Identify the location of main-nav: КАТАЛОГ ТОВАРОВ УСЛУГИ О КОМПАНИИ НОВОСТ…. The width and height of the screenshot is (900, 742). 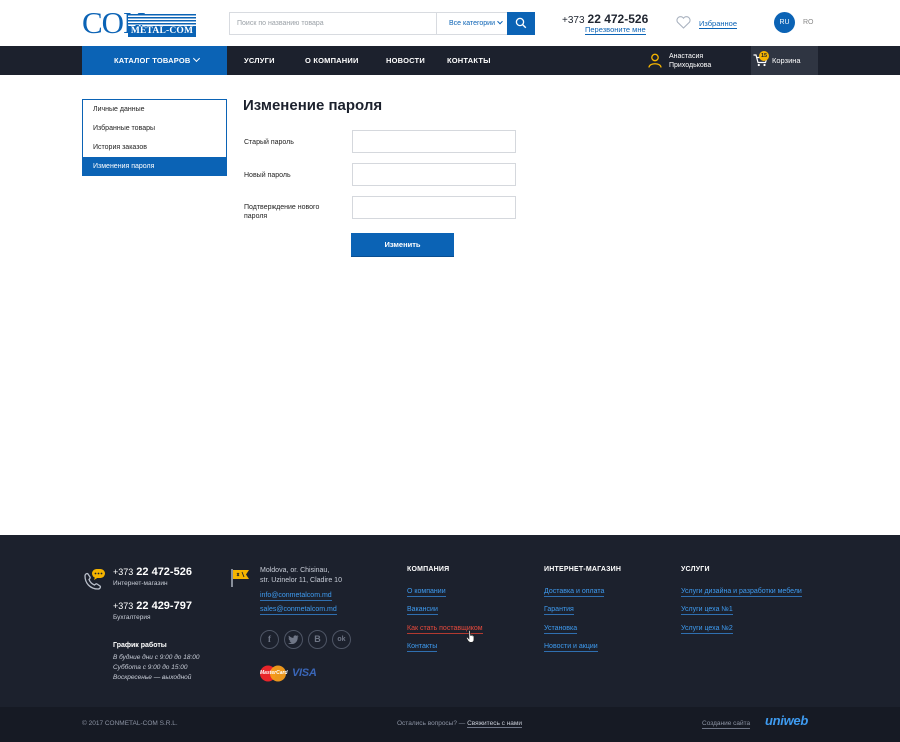
(450, 60).